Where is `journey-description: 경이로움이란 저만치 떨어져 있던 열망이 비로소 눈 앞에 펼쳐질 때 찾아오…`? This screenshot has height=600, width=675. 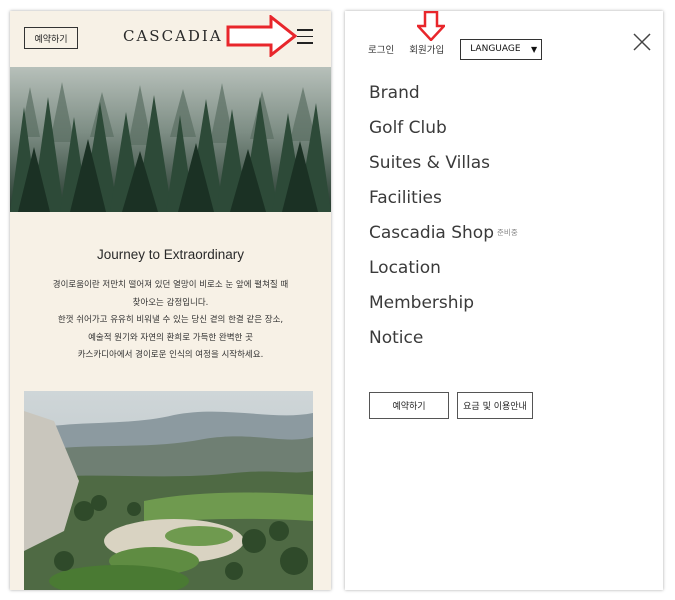
journey-description: 경이로움이란 저만치 떨어져 있던 열망이 비로소 눈 앞에 펼쳐질 때 찾아오… is located at coordinates (170, 321).